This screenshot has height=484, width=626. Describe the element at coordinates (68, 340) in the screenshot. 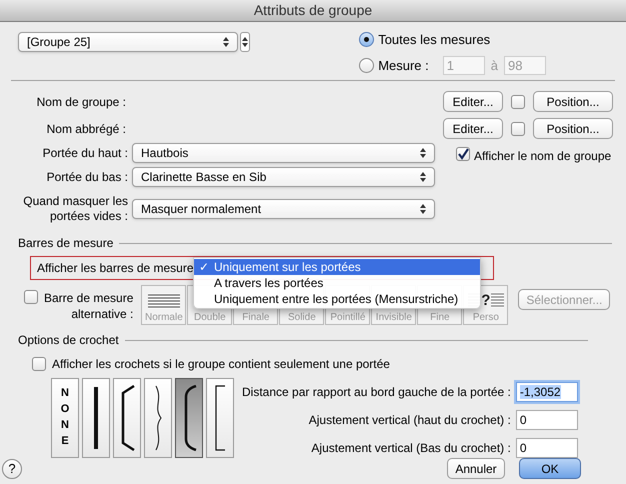

I see `section-title: Options de crochet` at that location.